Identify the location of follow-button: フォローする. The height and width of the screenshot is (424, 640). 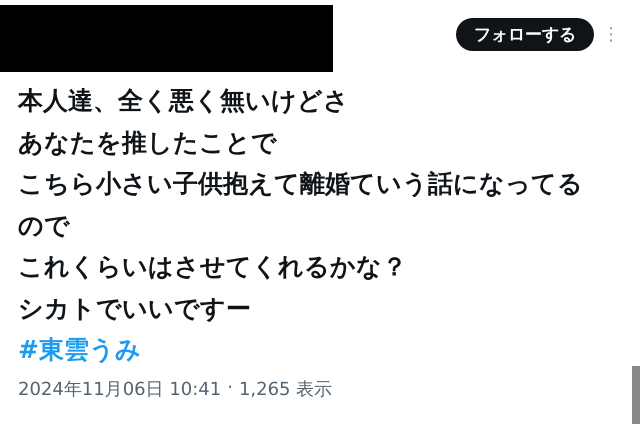
(525, 34).